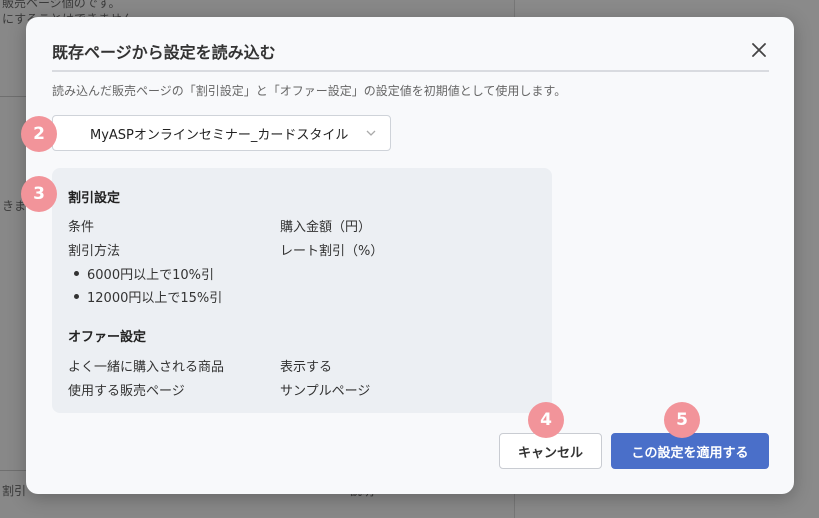 Image resolution: width=819 pixels, height=518 pixels. I want to click on step-badge-2: 2, so click(39, 134).